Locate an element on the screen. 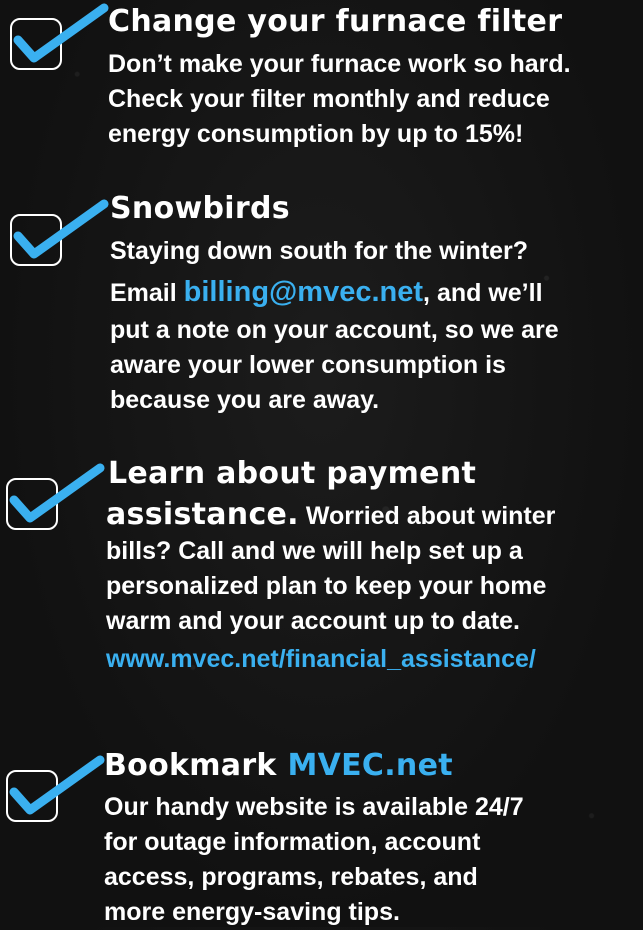 The image size is (643, 930). email-suffix: , and we’ll is located at coordinates (483, 293).